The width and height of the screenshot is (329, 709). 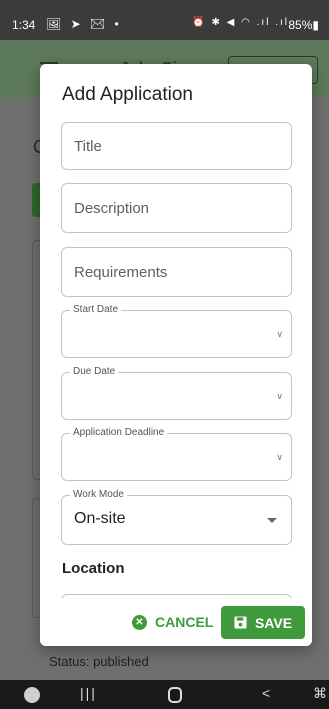 I want to click on dialog-actions: ✕ CANCEL SAVE, so click(x=176, y=622).